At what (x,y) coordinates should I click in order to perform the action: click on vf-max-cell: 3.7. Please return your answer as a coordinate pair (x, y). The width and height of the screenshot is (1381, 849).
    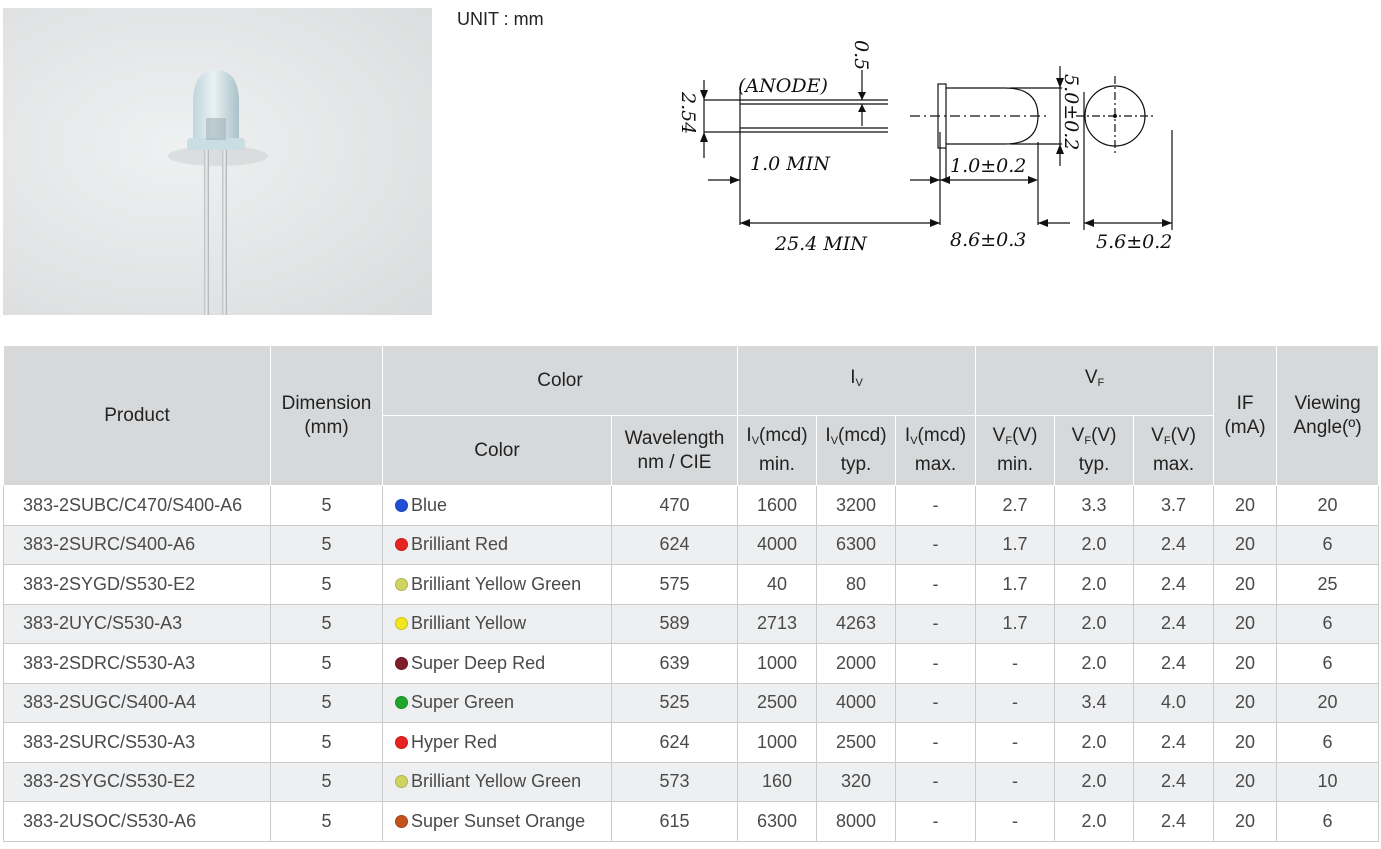
    Looking at the image, I should click on (1174, 505).